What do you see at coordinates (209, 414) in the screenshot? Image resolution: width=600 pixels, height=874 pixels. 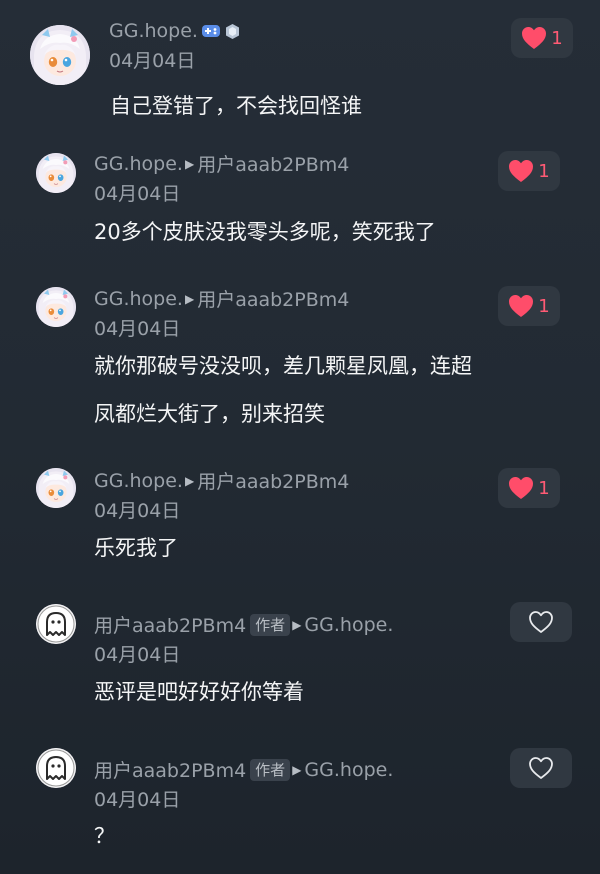 I see `comment-text-line-2: 凤都烂大街了，别来招笑` at bounding box center [209, 414].